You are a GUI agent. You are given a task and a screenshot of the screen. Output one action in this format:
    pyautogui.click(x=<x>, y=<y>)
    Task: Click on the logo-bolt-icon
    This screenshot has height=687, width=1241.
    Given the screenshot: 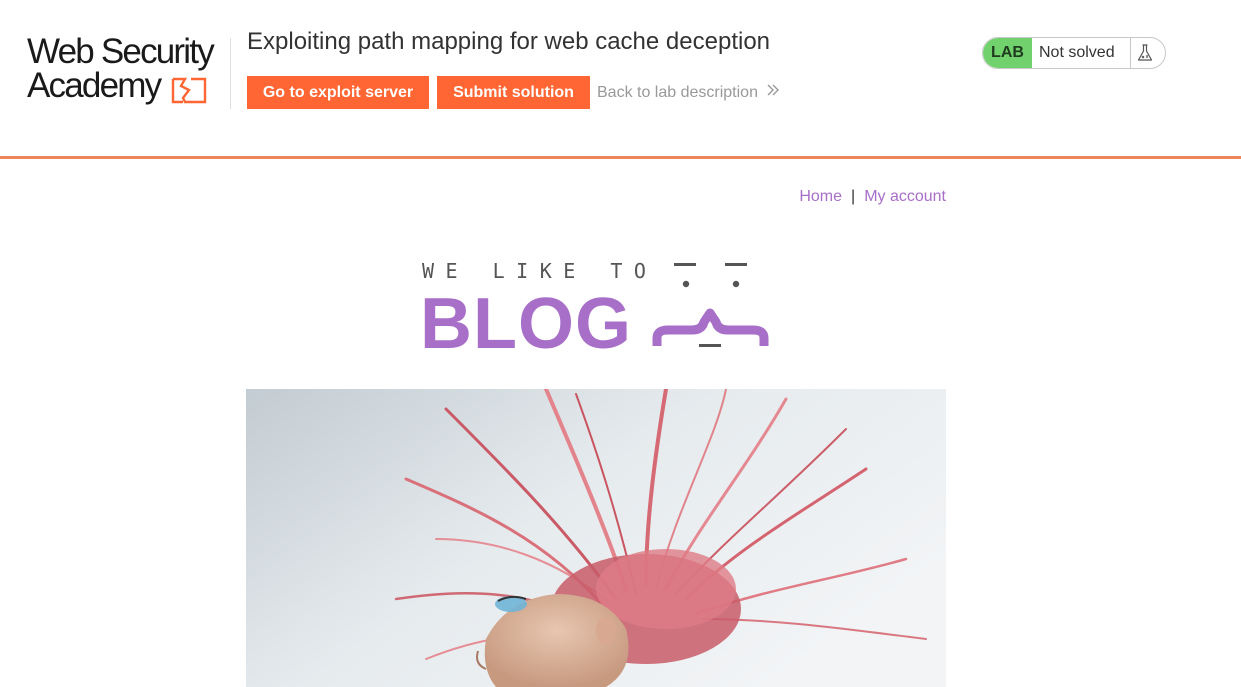 What is the action you would take?
    pyautogui.click(x=189, y=90)
    